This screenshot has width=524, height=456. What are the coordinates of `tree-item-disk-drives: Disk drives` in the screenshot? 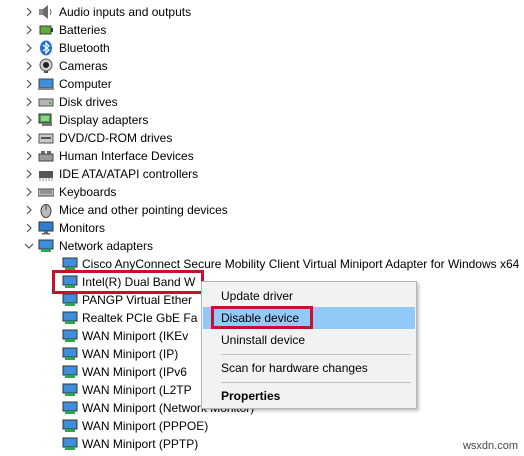 It's located at (71, 102).